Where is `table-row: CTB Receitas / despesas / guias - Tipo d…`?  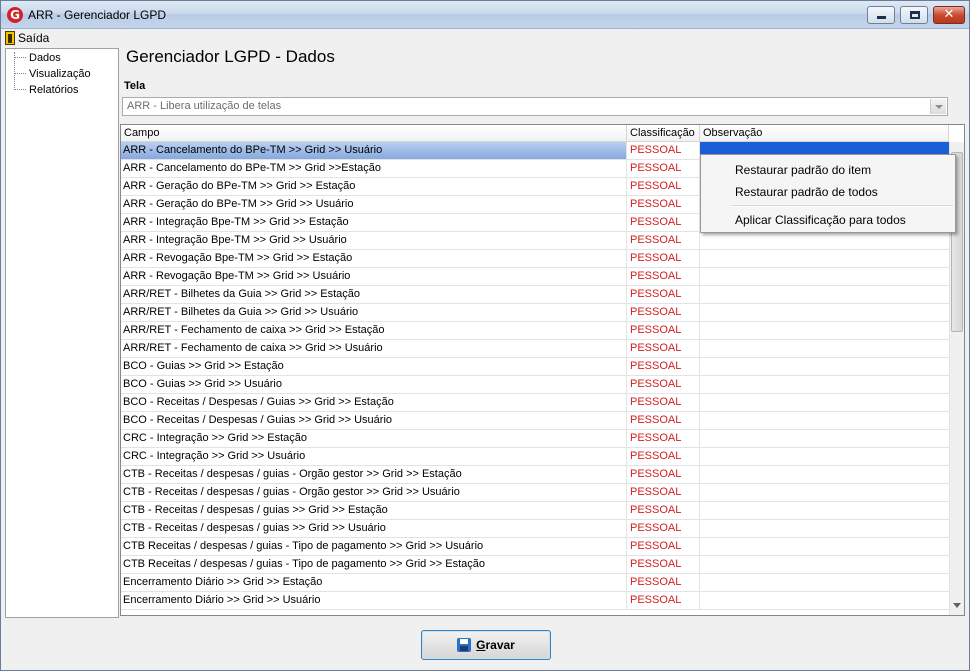 table-row: CTB Receitas / despesas / guias - Tipo d… is located at coordinates (535, 547).